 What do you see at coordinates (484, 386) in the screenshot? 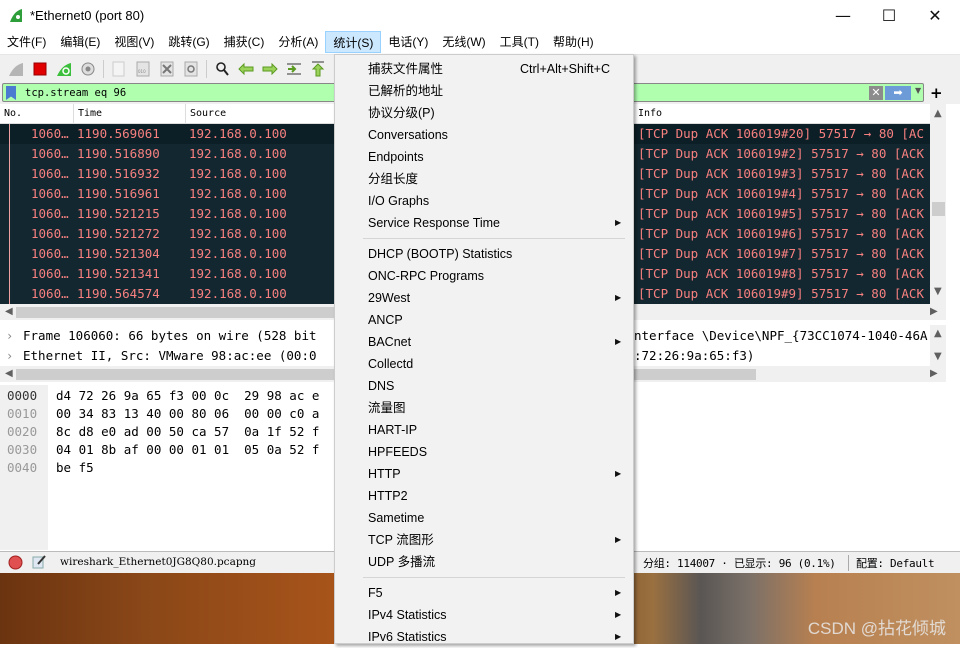
I see `menu-item: DNS` at bounding box center [484, 386].